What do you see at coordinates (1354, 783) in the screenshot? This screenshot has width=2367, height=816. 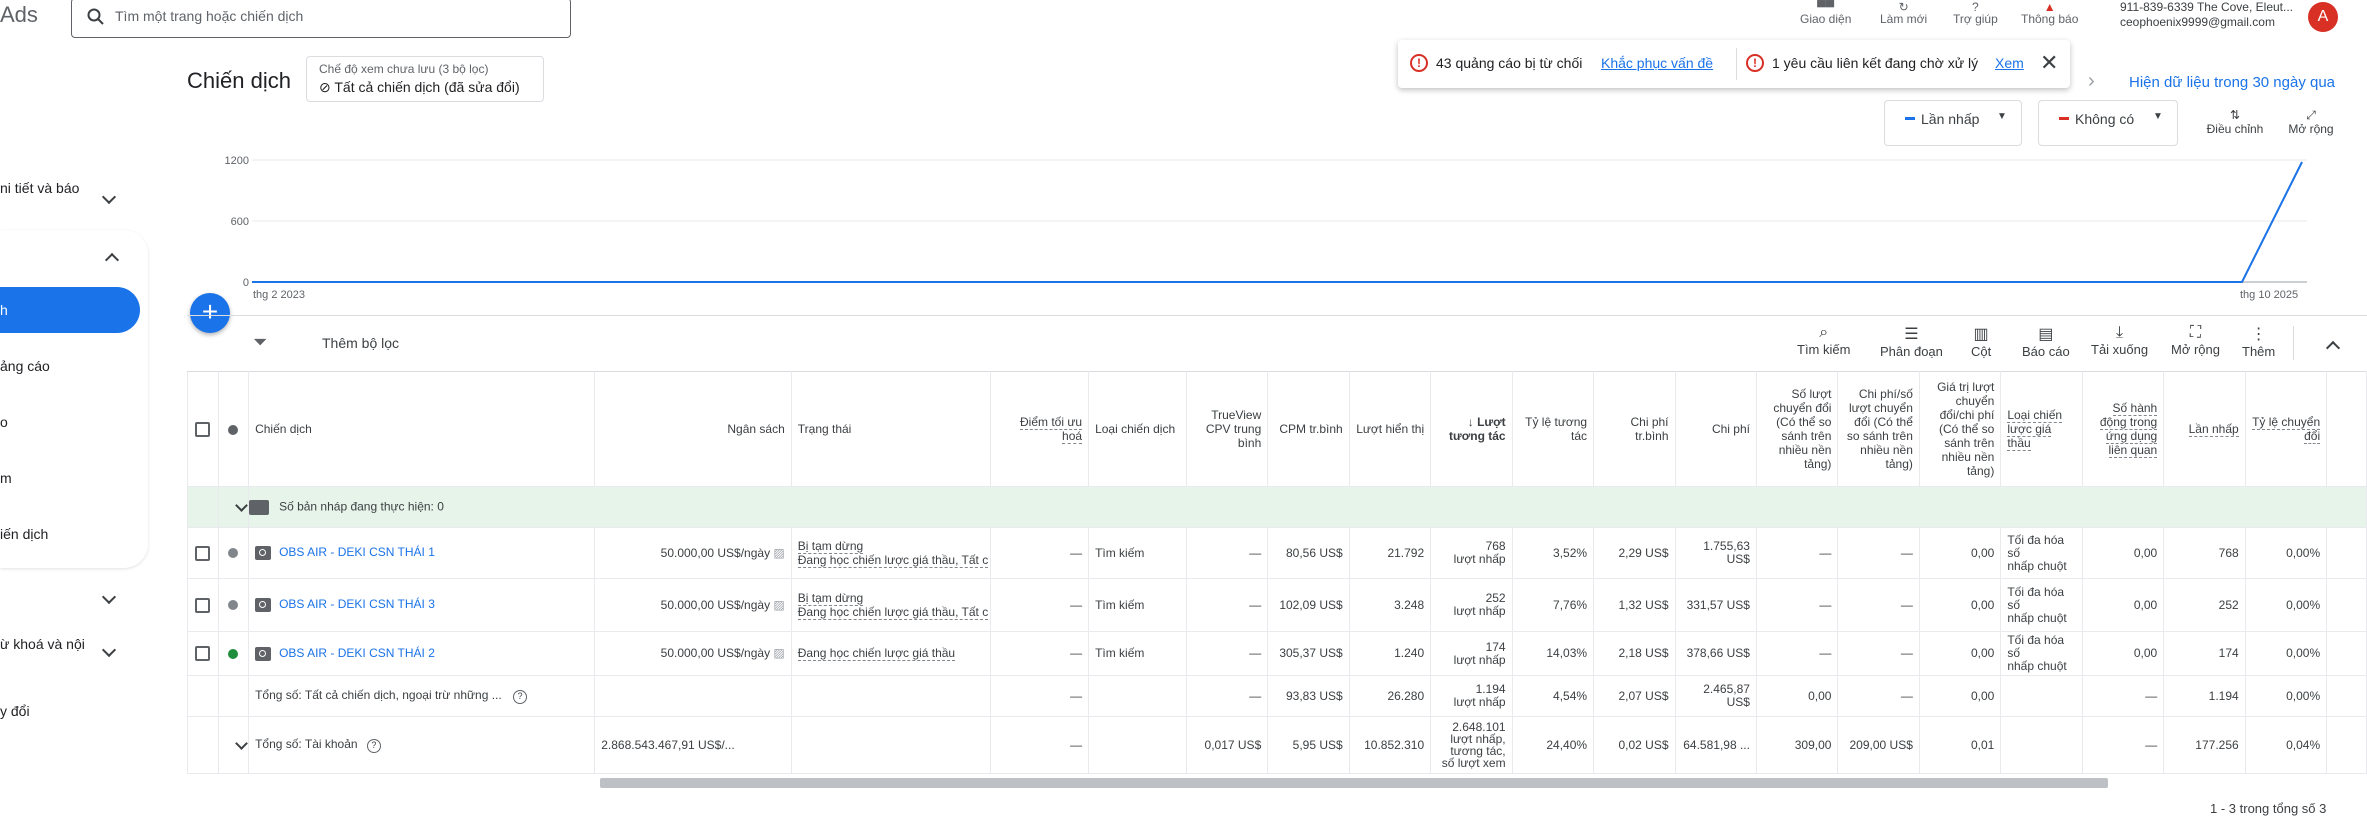 I see `horizontal-scrollbar` at bounding box center [1354, 783].